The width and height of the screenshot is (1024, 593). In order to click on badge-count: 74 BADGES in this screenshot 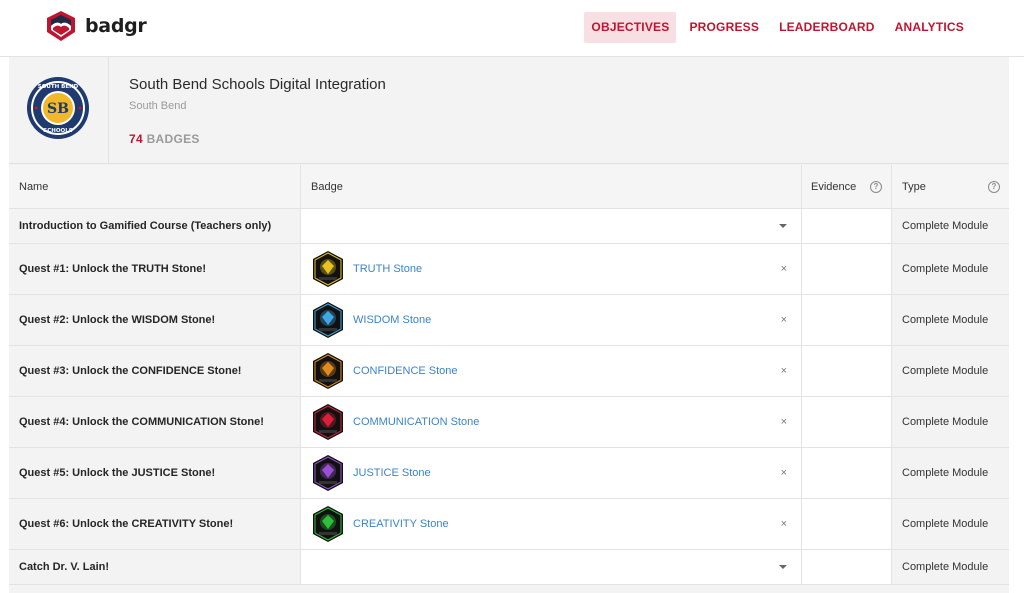, I will do `click(164, 139)`.